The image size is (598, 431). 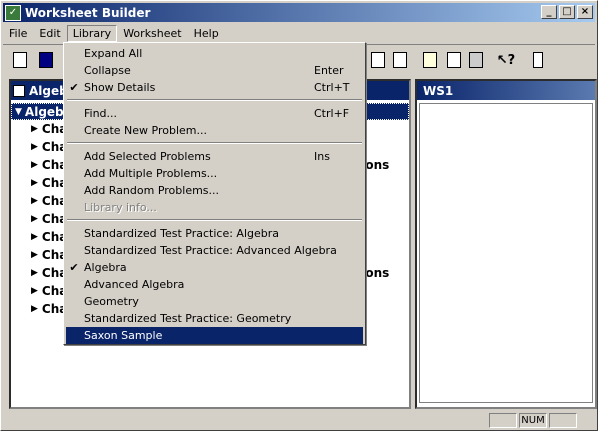 I want to click on menu-item-show-details: ✔ Show Details Ctrl+T, so click(x=214, y=87).